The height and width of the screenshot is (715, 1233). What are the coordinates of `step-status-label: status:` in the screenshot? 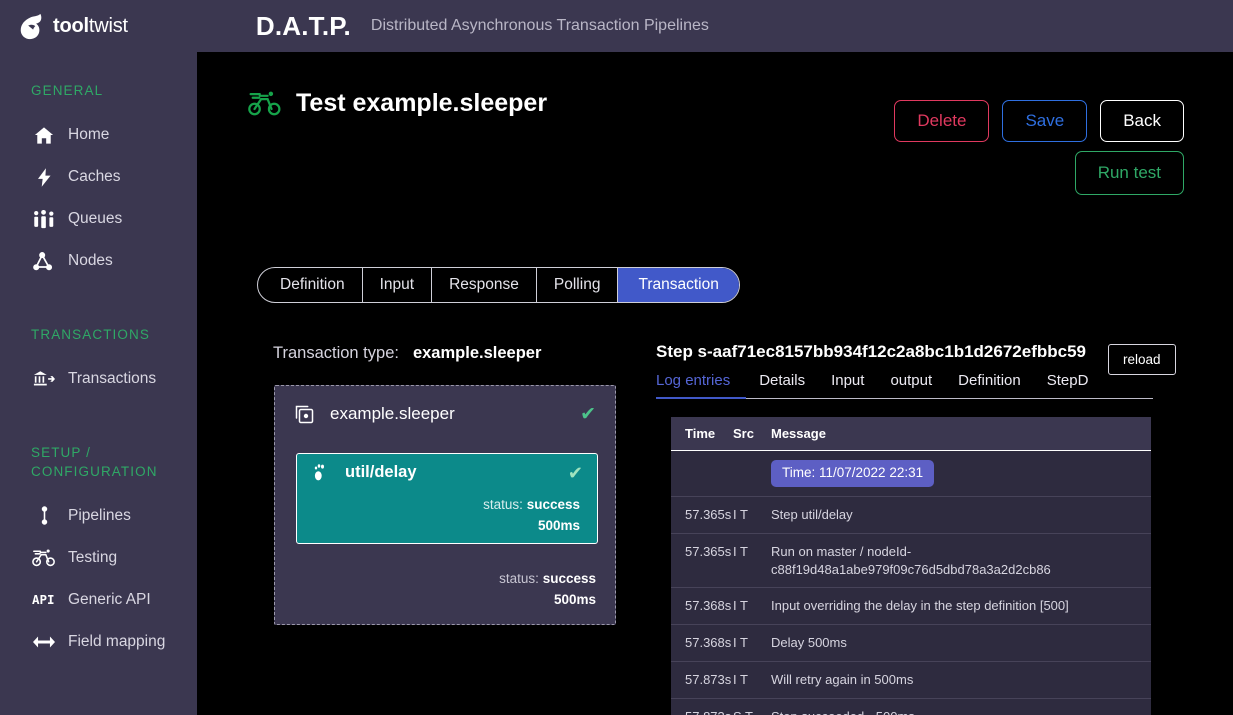 It's located at (503, 504).